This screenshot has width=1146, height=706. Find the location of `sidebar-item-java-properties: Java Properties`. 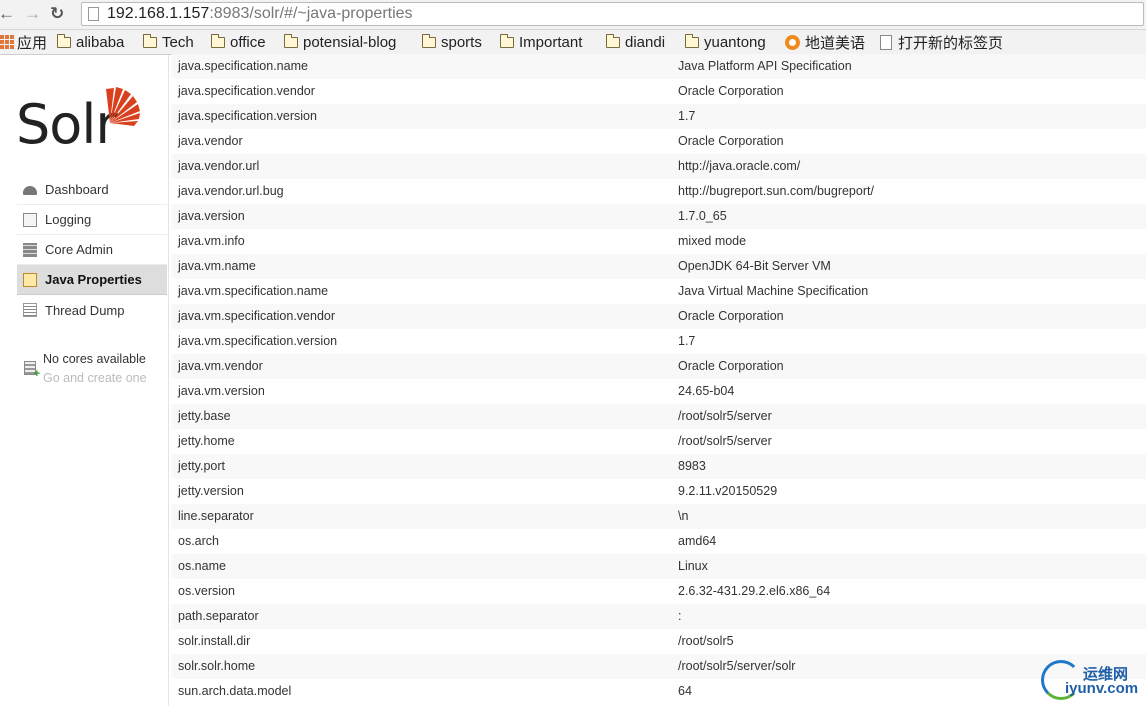

sidebar-item-java-properties: Java Properties is located at coordinates (92, 280).